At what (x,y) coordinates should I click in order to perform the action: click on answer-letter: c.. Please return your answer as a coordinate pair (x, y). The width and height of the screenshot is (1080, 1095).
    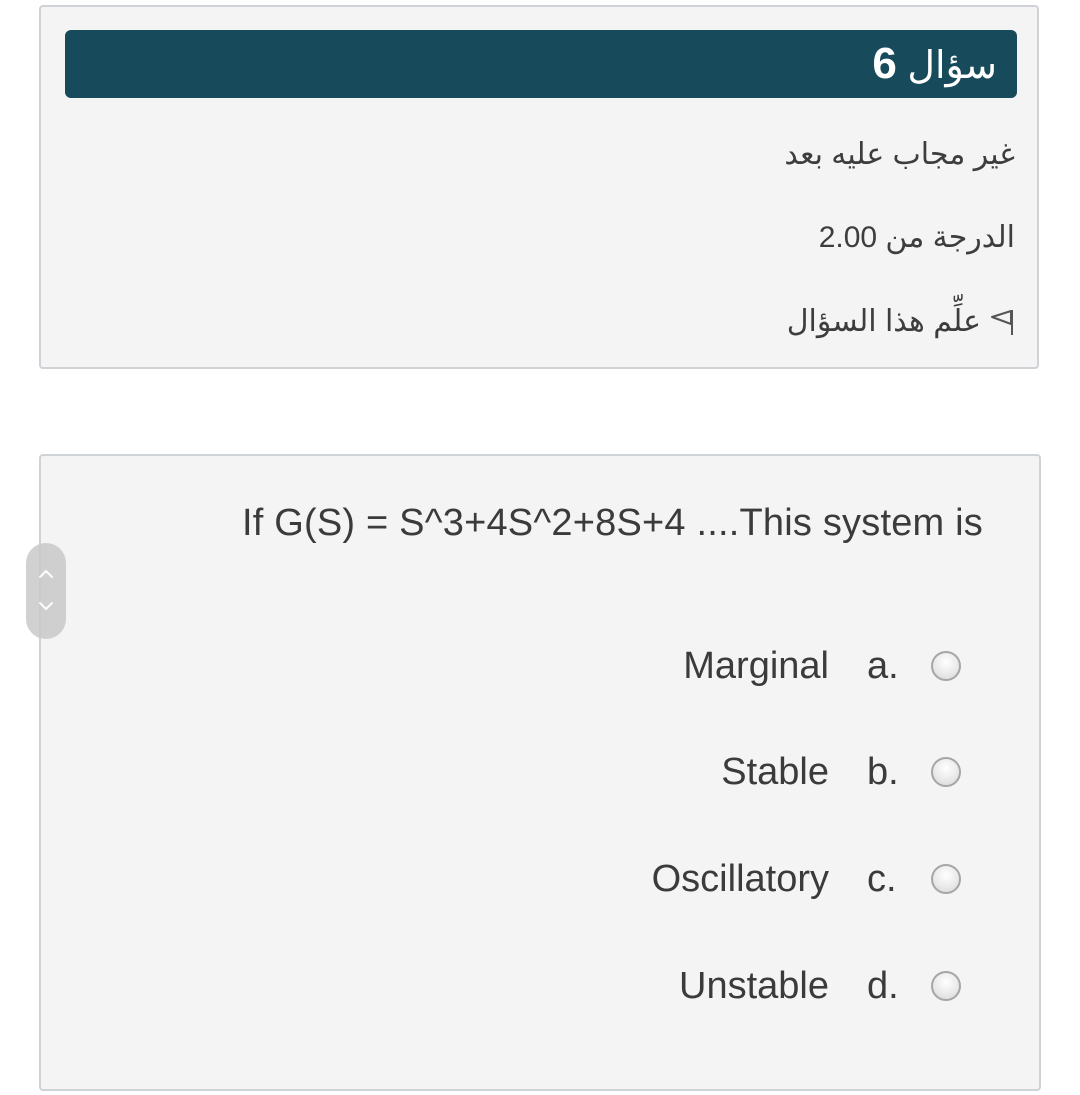
    Looking at the image, I should click on (882, 878).